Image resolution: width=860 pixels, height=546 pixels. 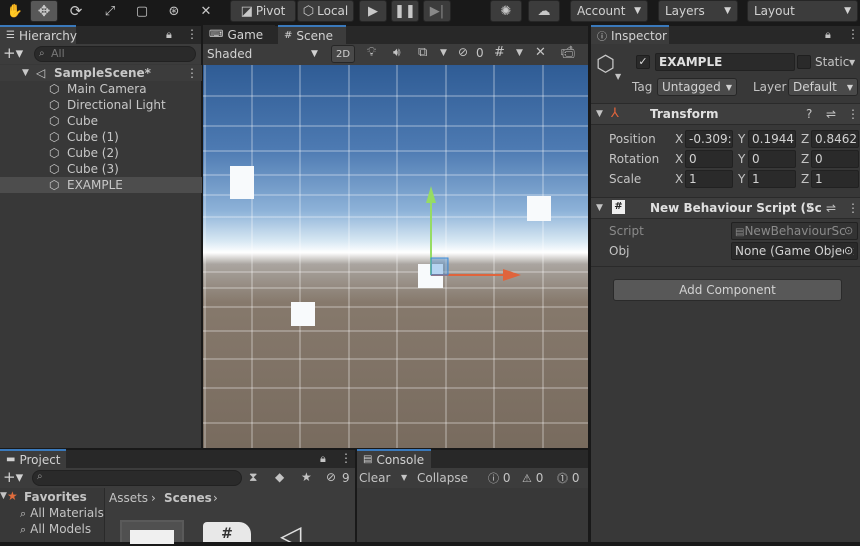 What do you see at coordinates (599, 114) in the screenshot?
I see `foldout-arrow-icon: ▼` at bounding box center [599, 114].